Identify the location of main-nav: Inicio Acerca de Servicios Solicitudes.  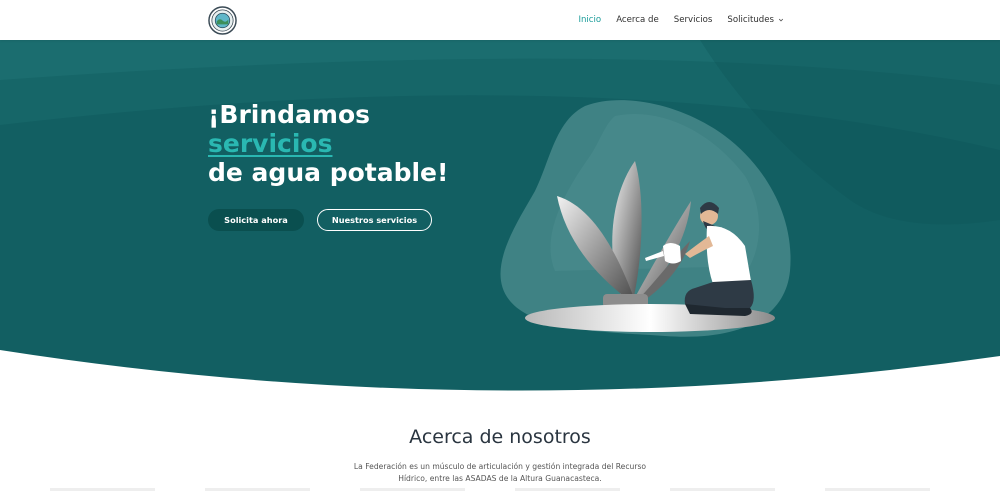
(681, 20).